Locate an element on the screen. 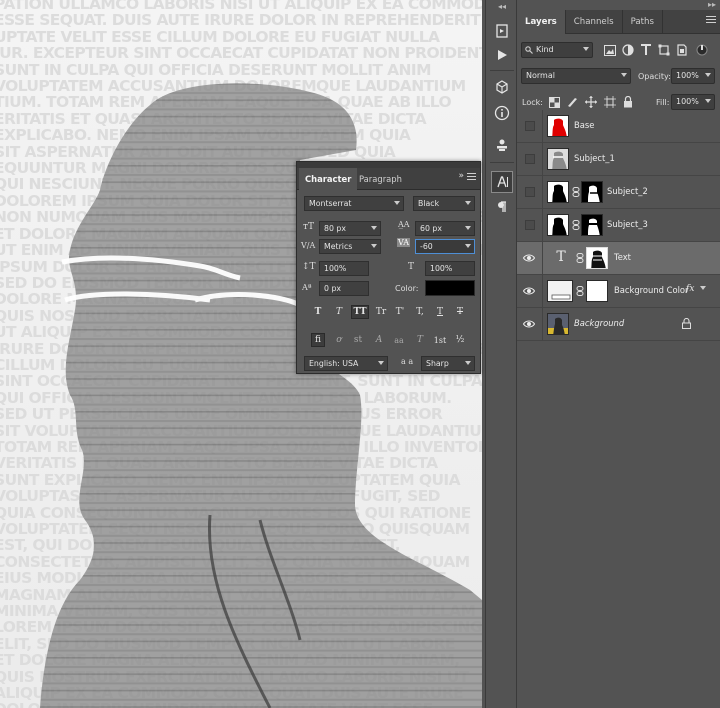 This screenshot has width=720, height=708. tab-character: Character is located at coordinates (328, 179).